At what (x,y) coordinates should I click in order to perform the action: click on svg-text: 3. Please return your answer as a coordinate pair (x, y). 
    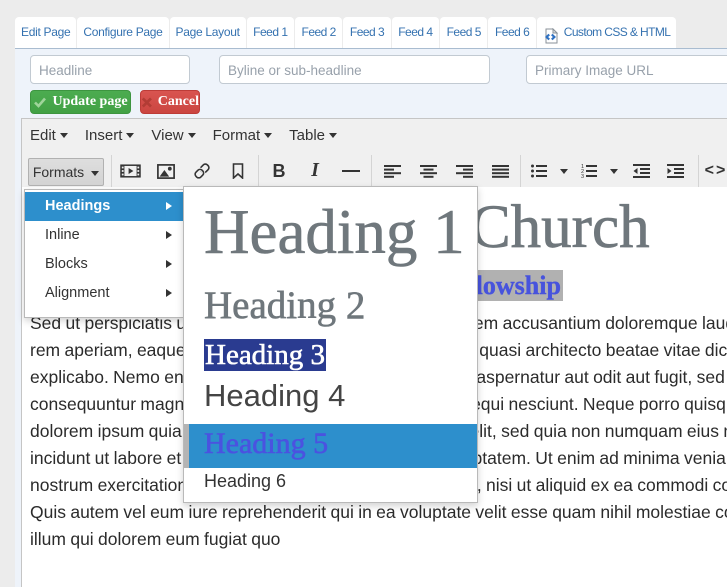
    Looking at the image, I should click on (582, 176).